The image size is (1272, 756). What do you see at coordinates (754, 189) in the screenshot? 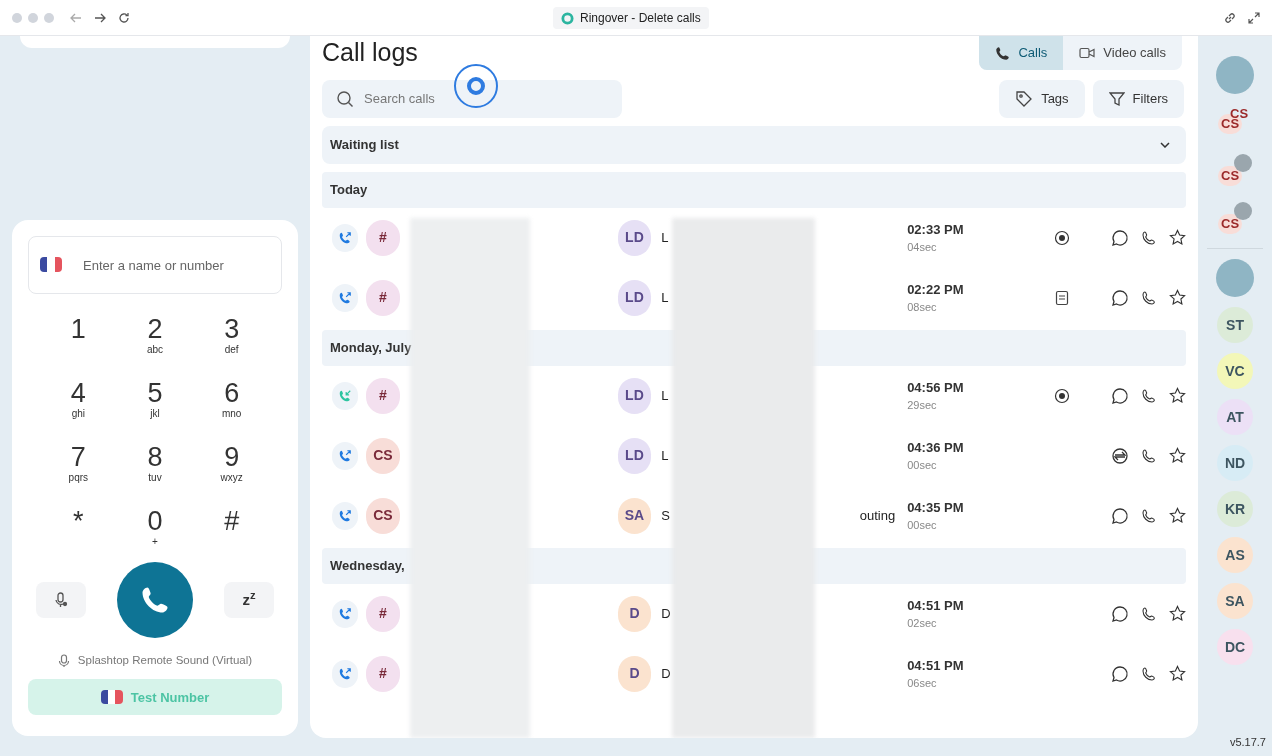
I see `section-header: Today` at bounding box center [754, 189].